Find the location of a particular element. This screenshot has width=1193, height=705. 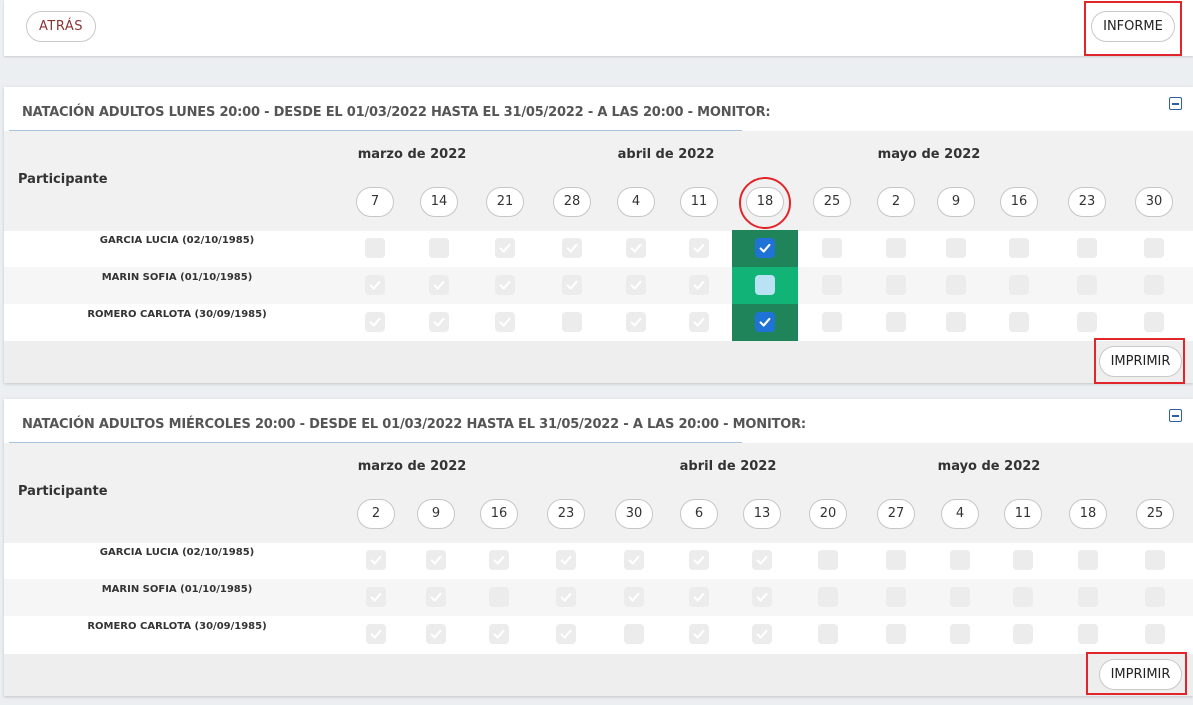

date-pill: 7 is located at coordinates (375, 202).